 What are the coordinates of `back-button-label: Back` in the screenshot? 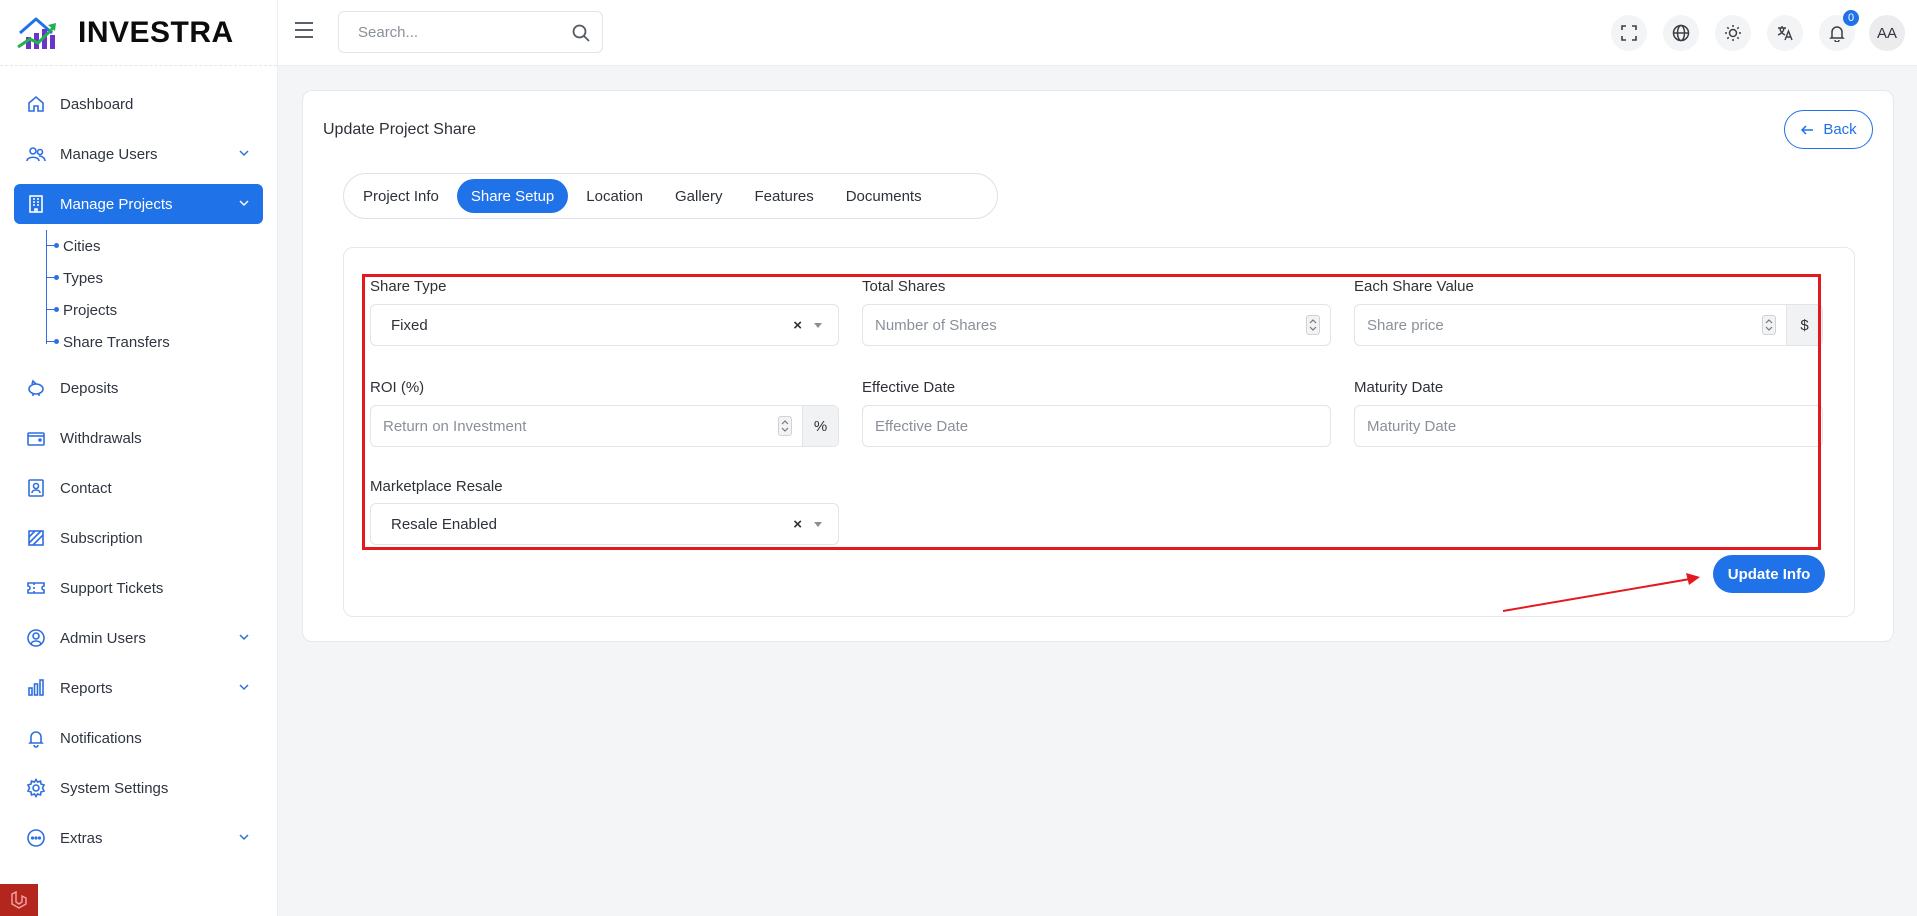 It's located at (1840, 129).